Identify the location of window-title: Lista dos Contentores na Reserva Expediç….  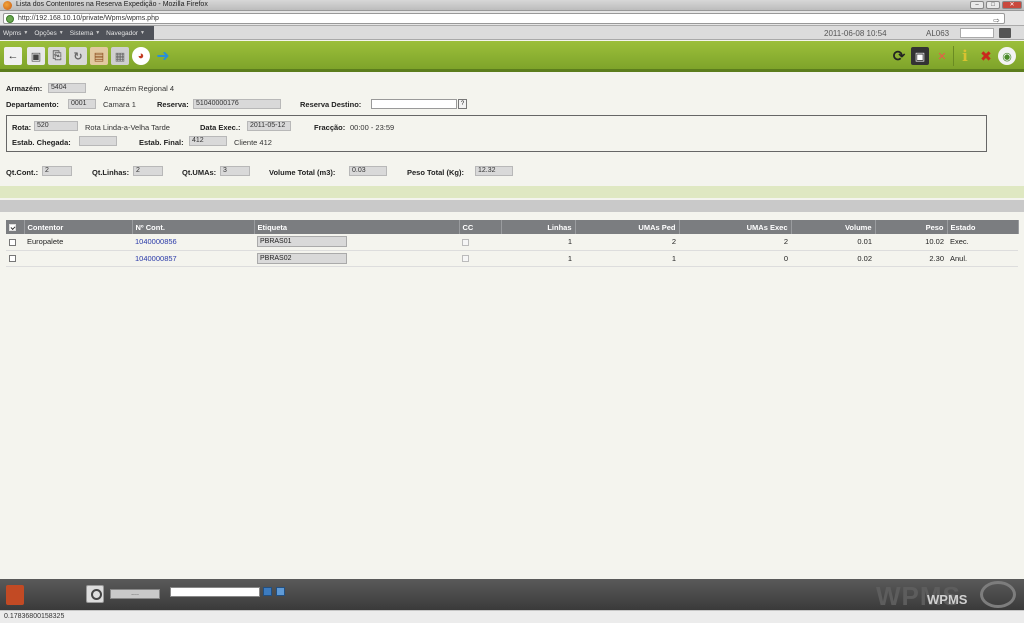
(112, 4).